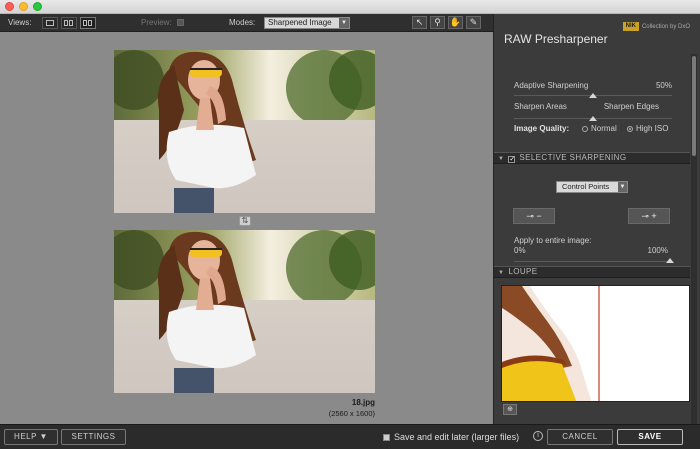 The height and width of the screenshot is (449, 700). I want to click on quality-high-iso-option: High ISO, so click(647, 128).